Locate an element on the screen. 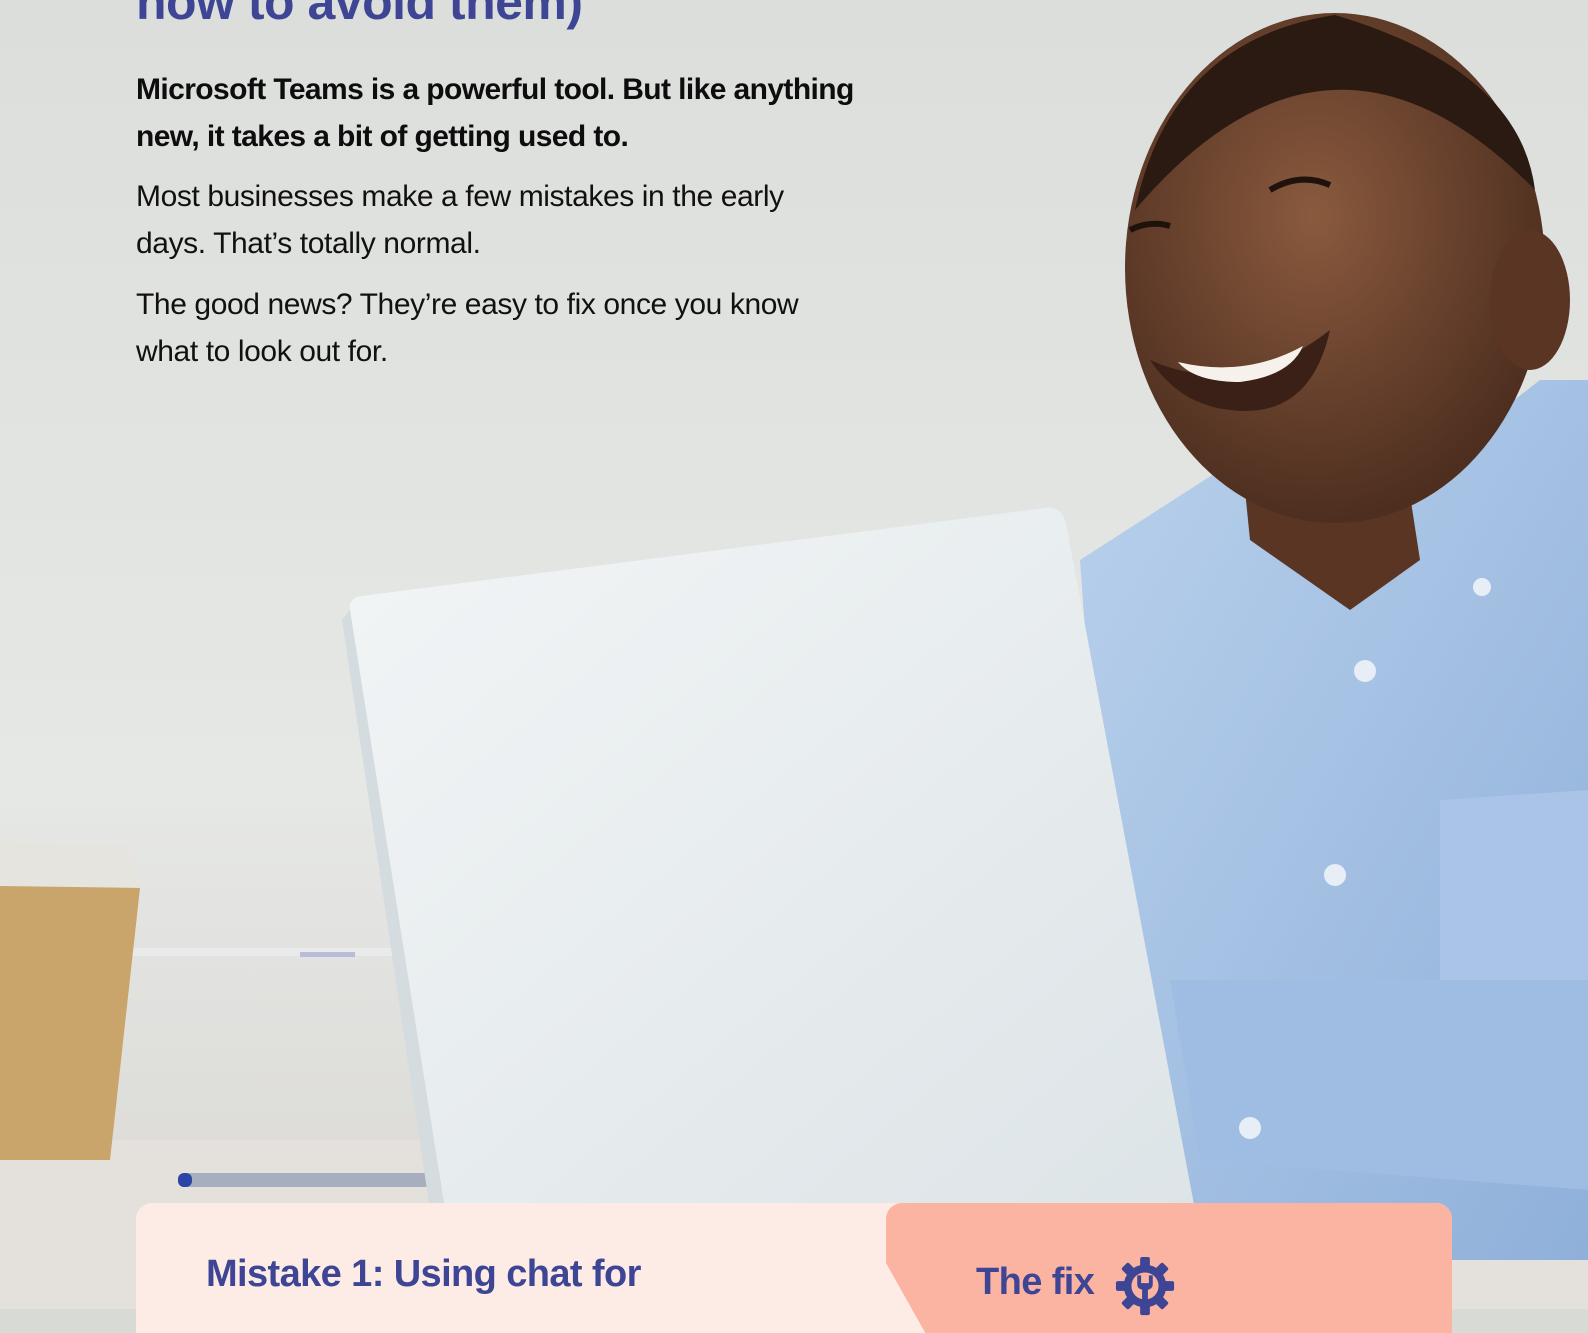 The image size is (1588, 1333). mistake-title: Mistake 1: Using chat for is located at coordinates (423, 1274).